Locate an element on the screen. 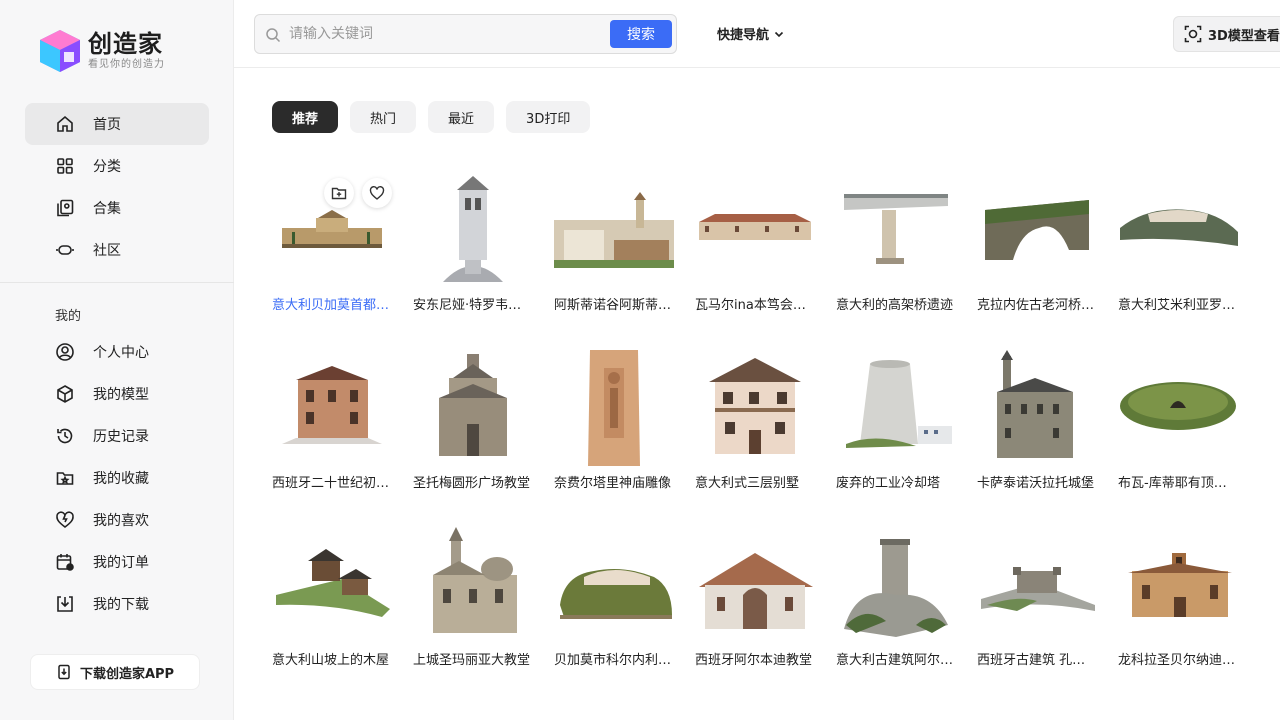 Image resolution: width=1280 pixels, height=720 pixels. model-card: 布瓦-库蒂耶有顶通道 is located at coordinates (1178, 419).